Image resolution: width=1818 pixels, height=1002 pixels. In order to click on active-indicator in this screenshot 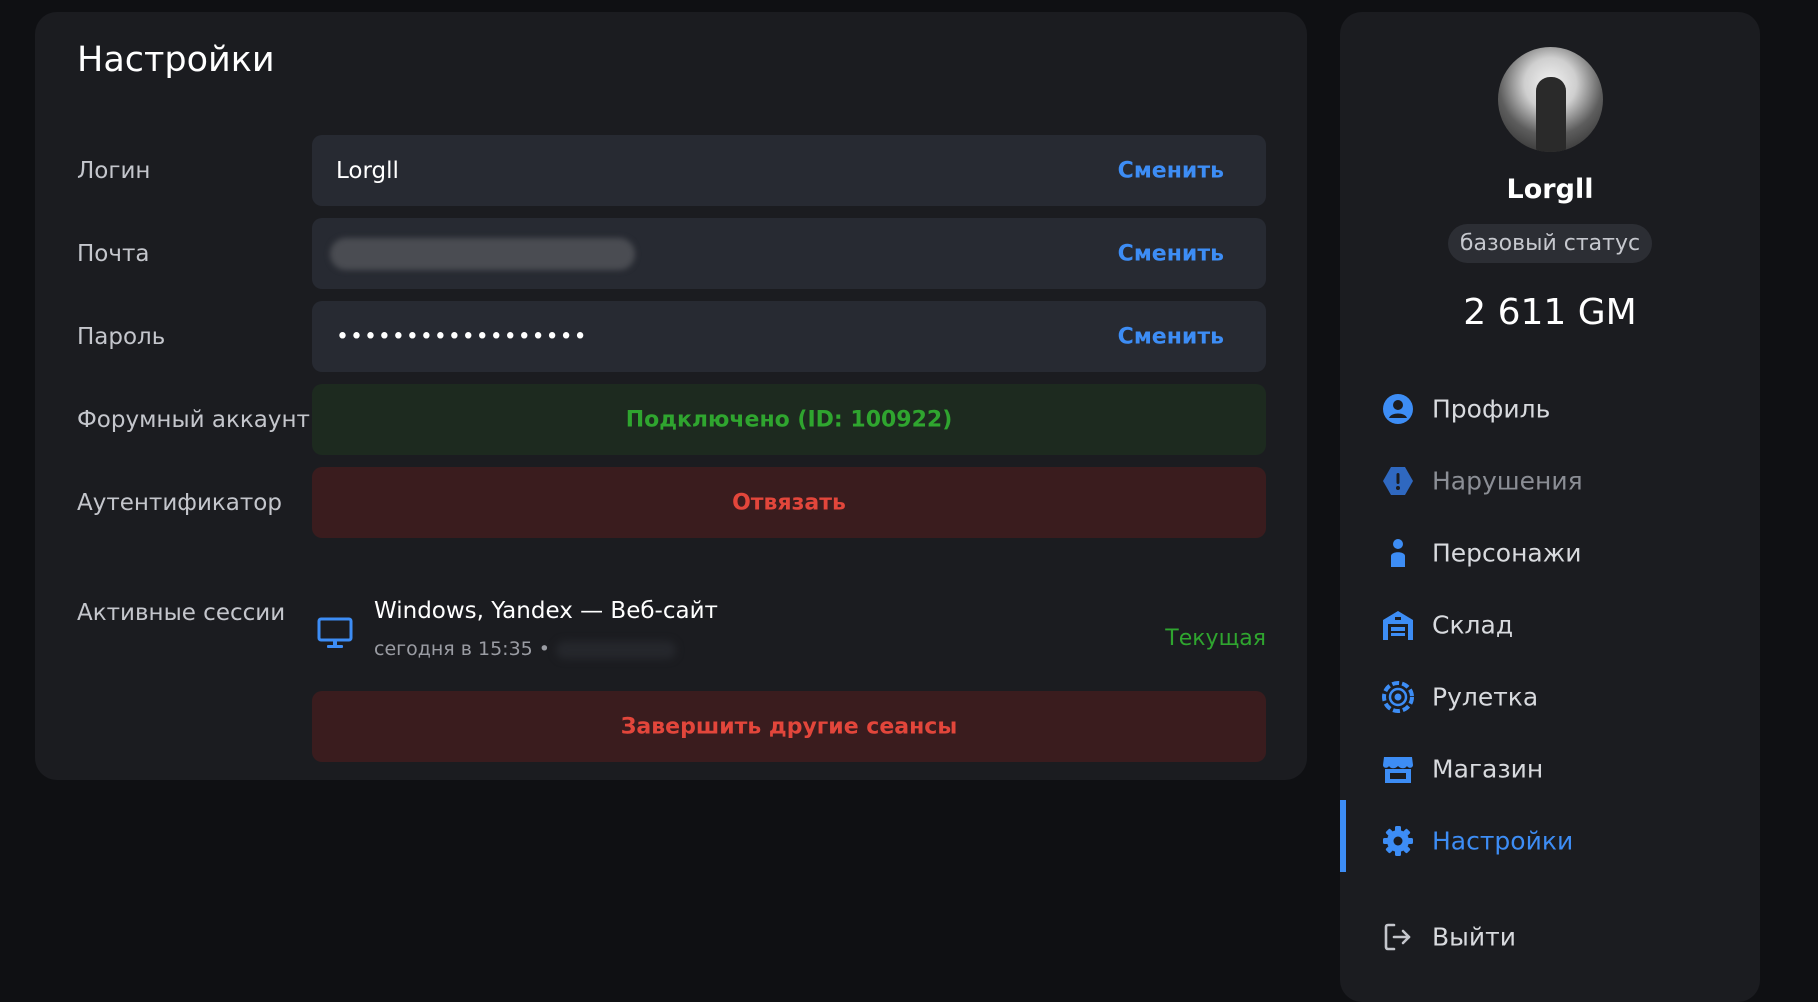, I will do `click(1343, 836)`.